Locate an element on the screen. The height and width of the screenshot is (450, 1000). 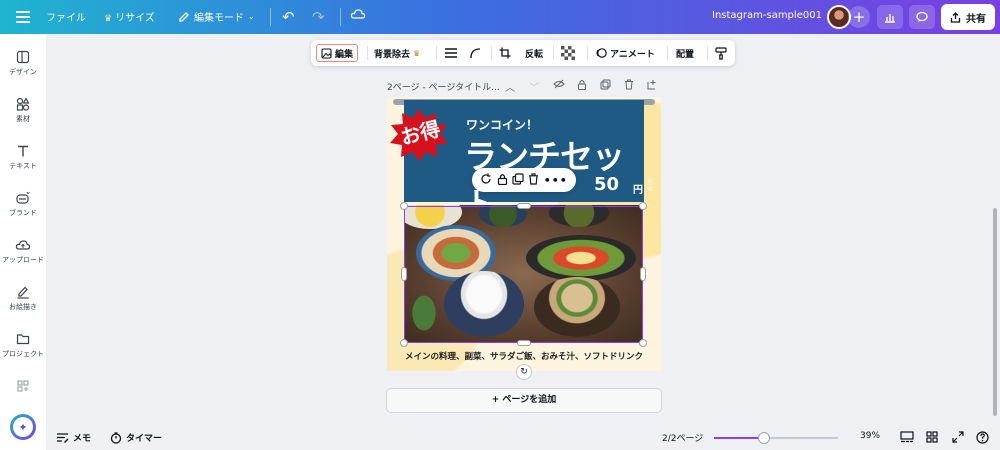
magic-assistant-button: ✦ is located at coordinates (23, 427).